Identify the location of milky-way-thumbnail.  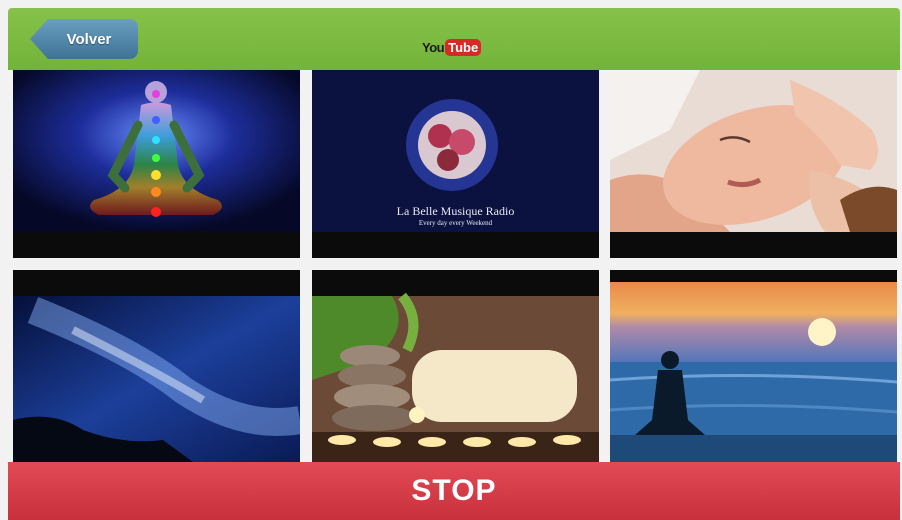
(156, 366).